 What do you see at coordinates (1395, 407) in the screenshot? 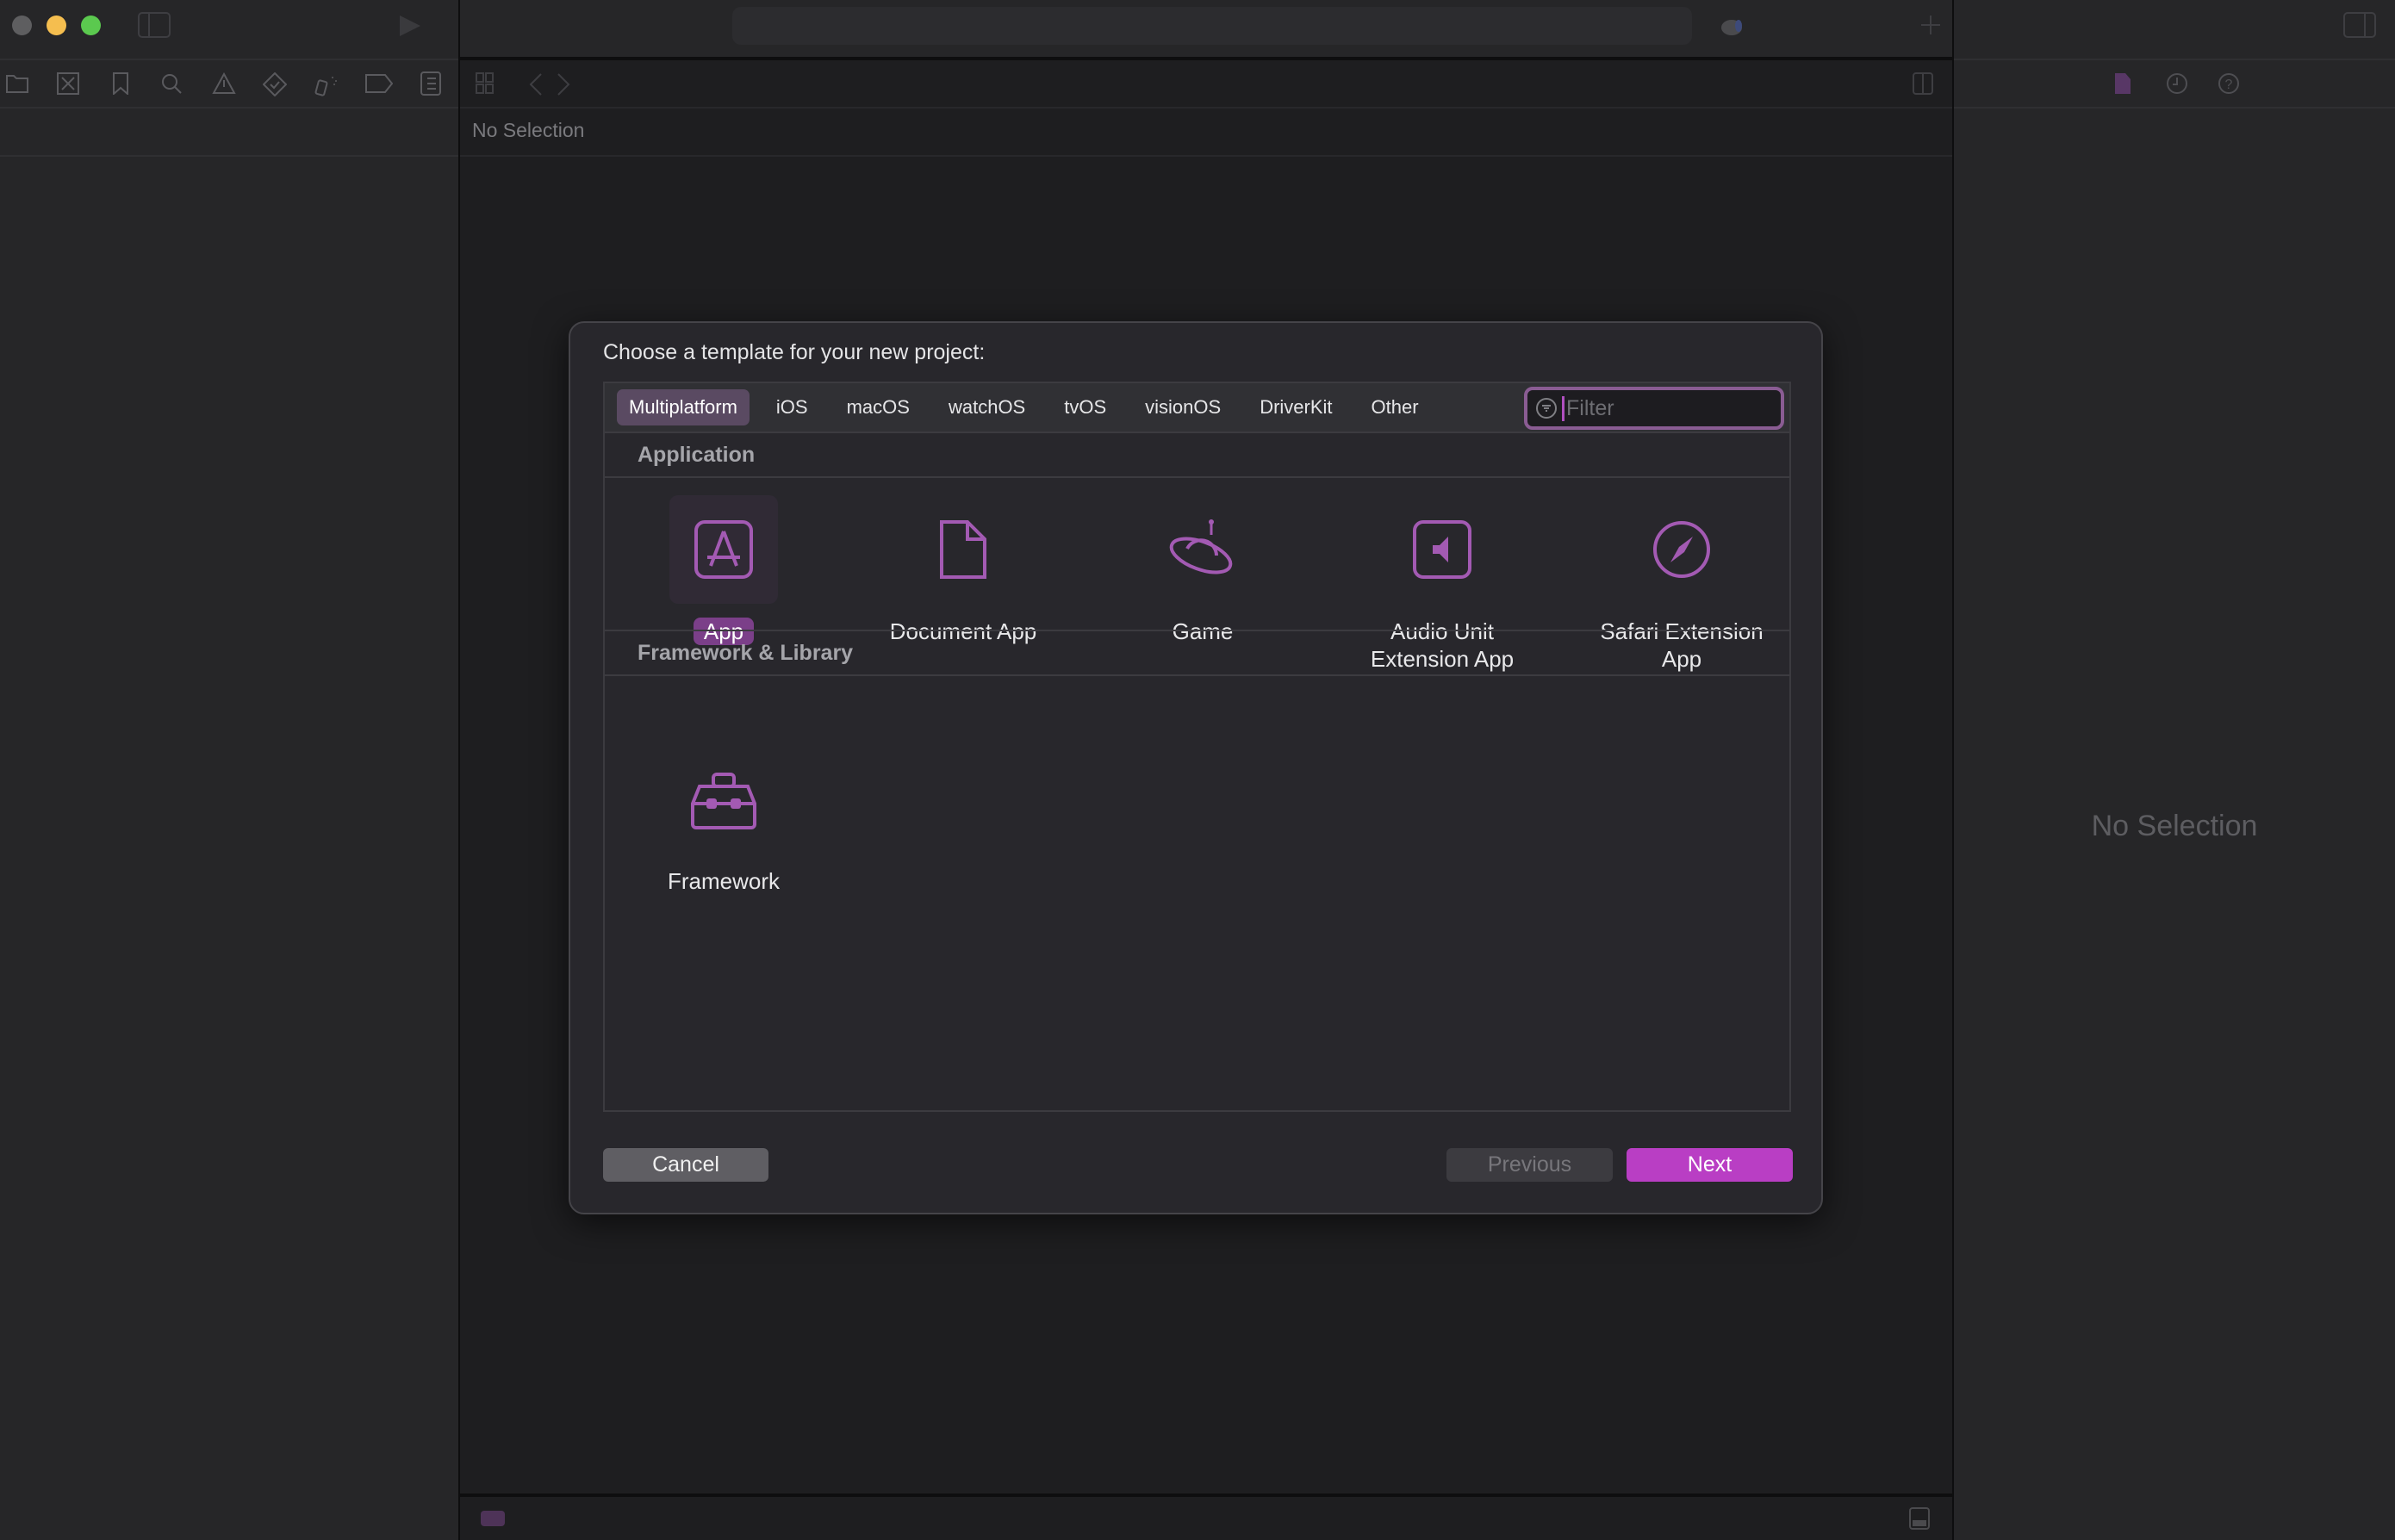
I see `tab-other: Other` at bounding box center [1395, 407].